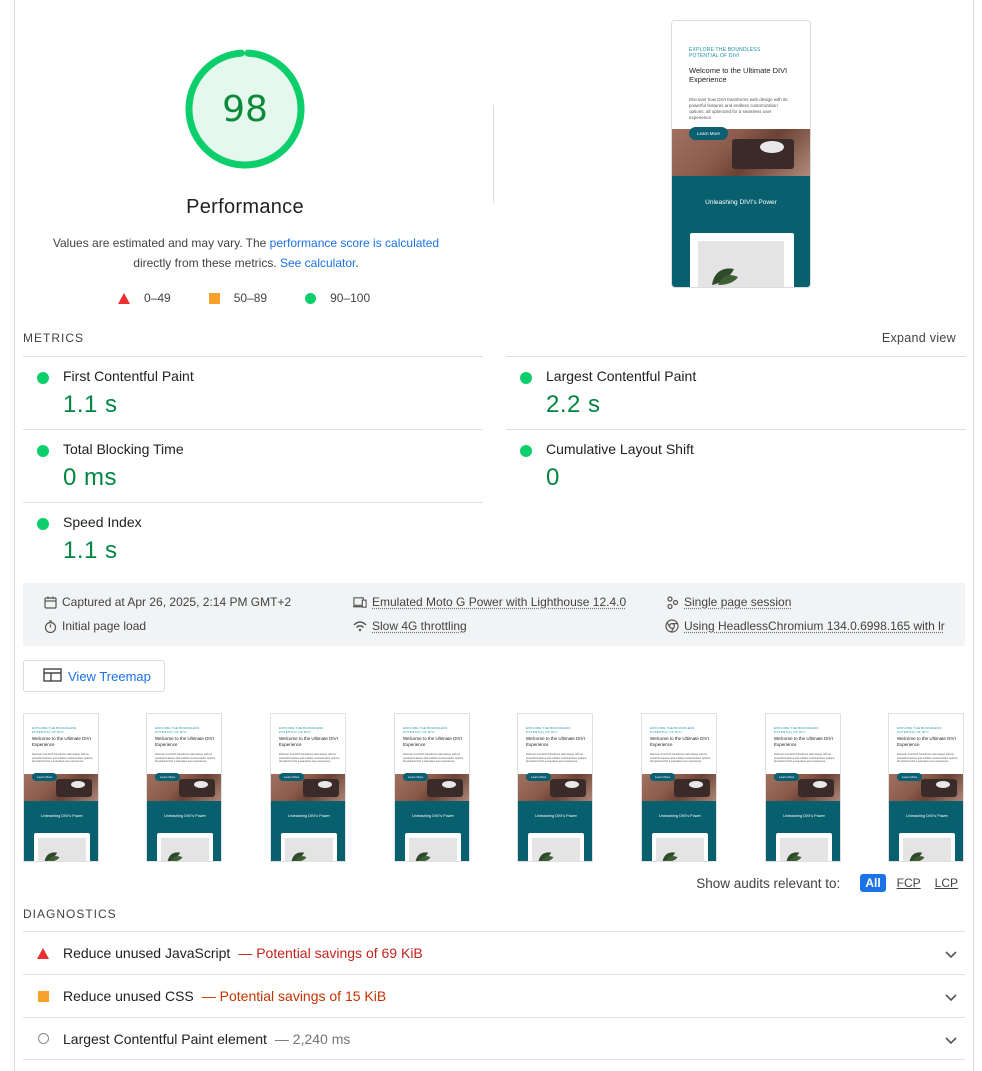  I want to click on average-square-icon, so click(43, 996).